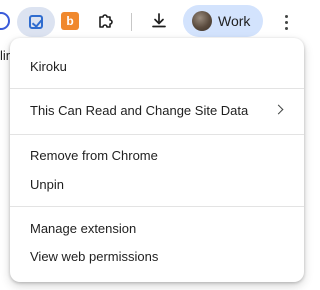  I want to click on menu-item-site-access: This Can Read and Change Site Data, so click(157, 110).